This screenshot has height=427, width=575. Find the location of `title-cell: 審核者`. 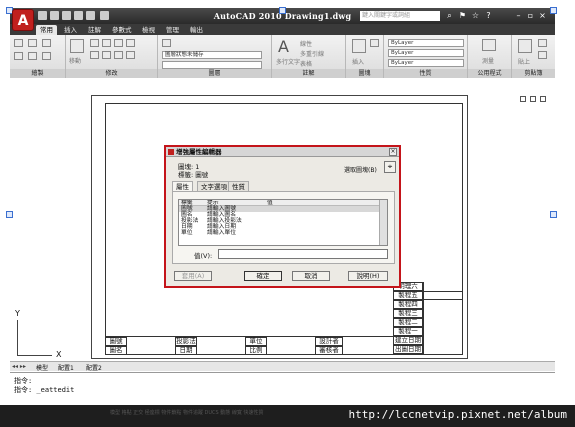

title-cell: 審核者 is located at coordinates (329, 350).